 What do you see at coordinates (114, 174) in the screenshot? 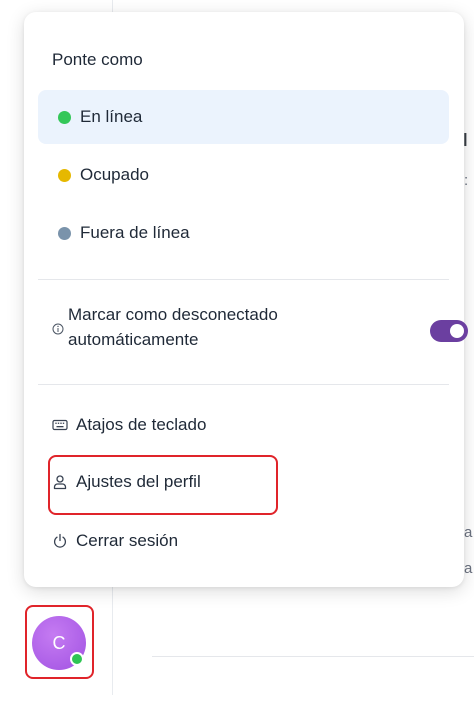
I see `status-label: Ocupado` at bounding box center [114, 174].